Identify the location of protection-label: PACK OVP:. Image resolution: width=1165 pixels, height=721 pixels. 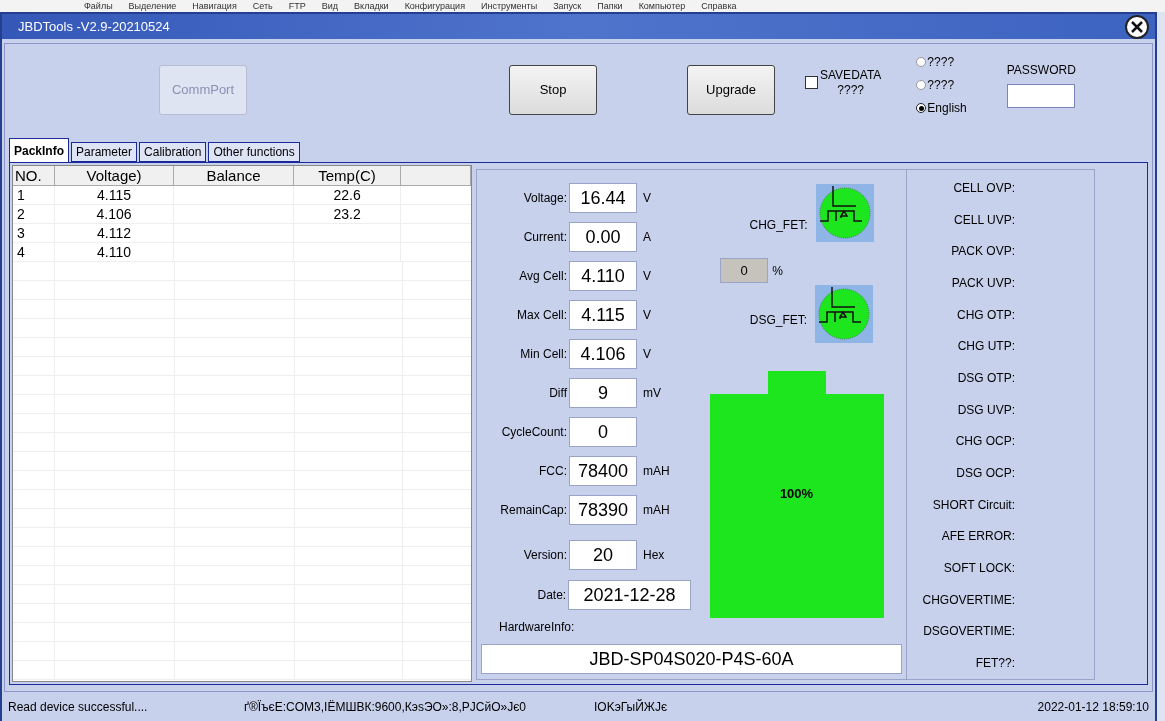
(982, 252).